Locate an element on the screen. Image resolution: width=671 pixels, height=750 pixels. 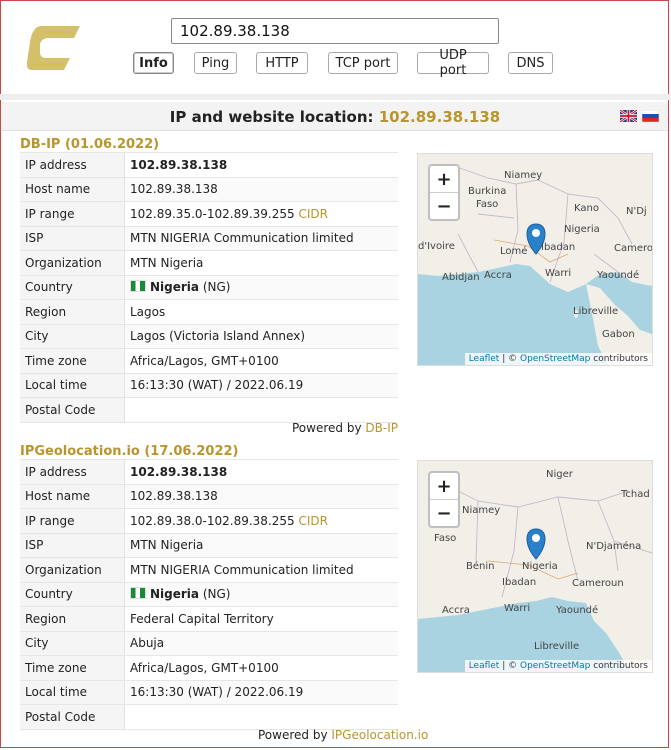
nav-info-button: Info is located at coordinates (153, 63).